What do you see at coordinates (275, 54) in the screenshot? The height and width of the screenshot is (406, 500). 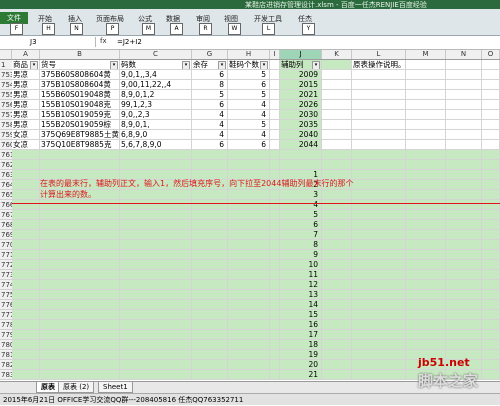 I see `column-header: I` at bounding box center [275, 54].